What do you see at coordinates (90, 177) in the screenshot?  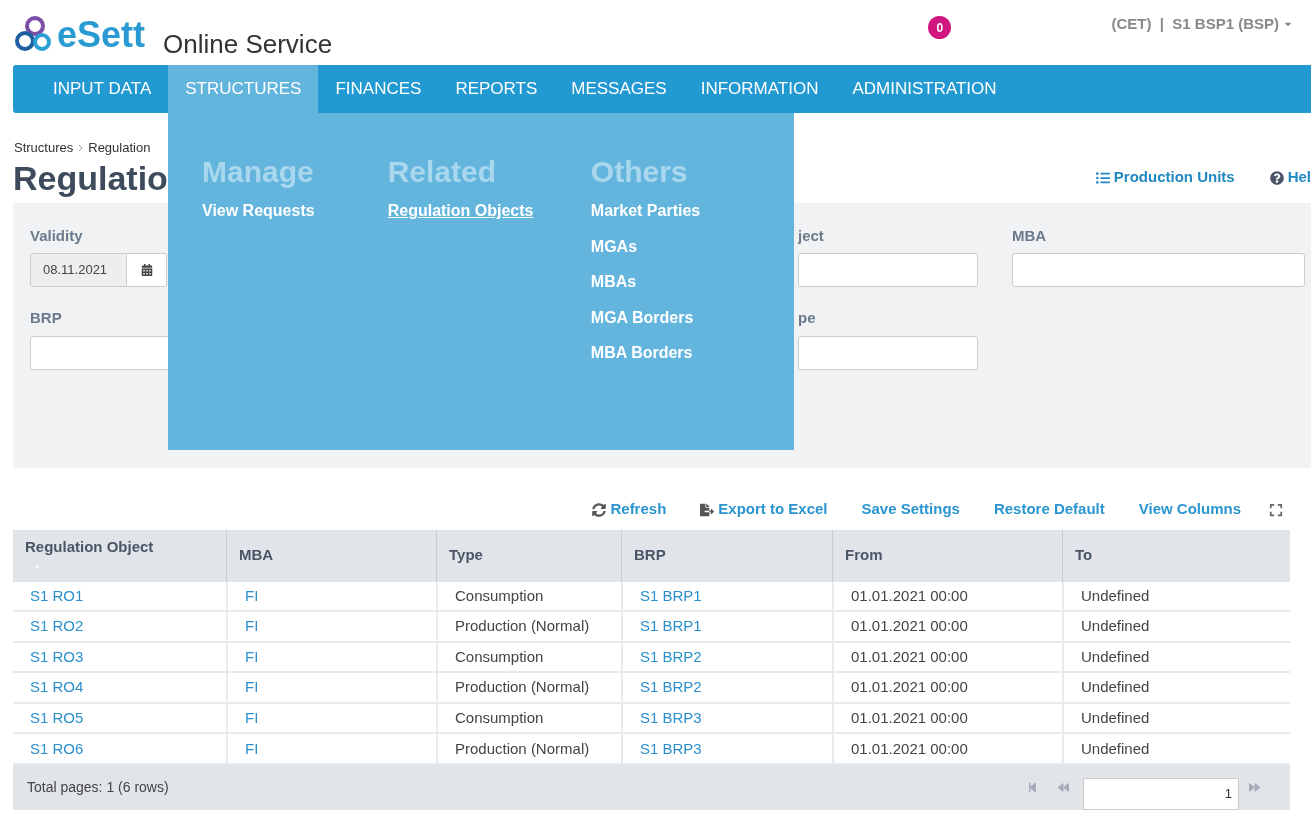 I see `page-title: Regulatio` at bounding box center [90, 177].